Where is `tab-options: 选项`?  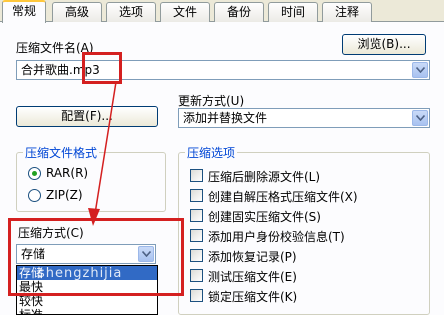
tab-options: 选项 is located at coordinates (131, 12).